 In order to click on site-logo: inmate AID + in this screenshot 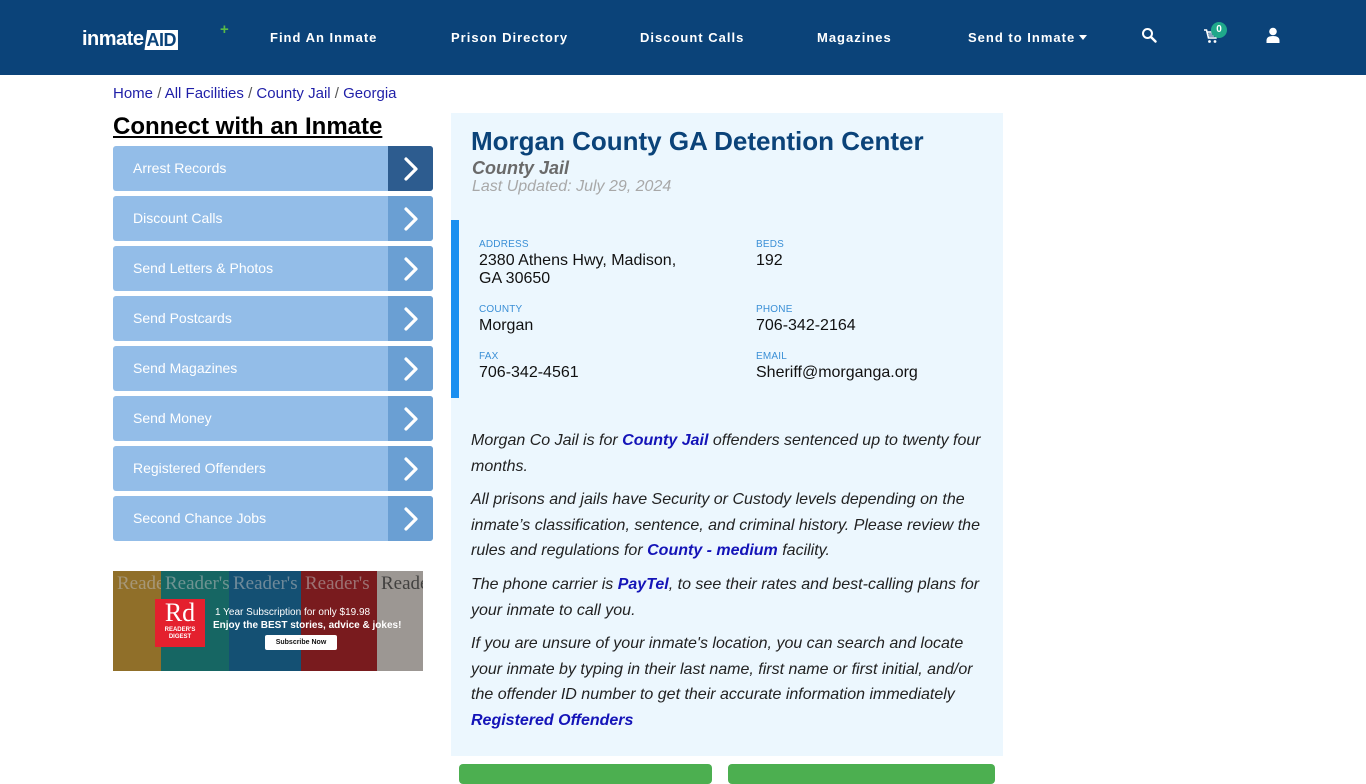, I will do `click(155, 36)`.